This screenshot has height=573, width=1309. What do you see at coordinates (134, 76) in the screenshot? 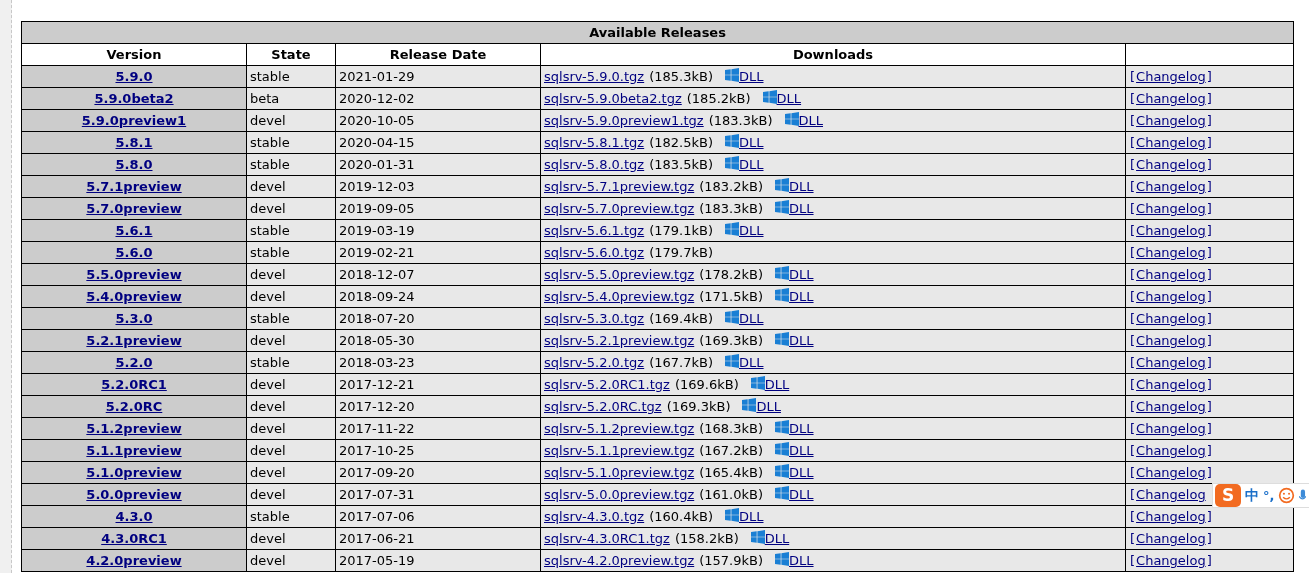
I see `version-link: 5.9.0` at bounding box center [134, 76].